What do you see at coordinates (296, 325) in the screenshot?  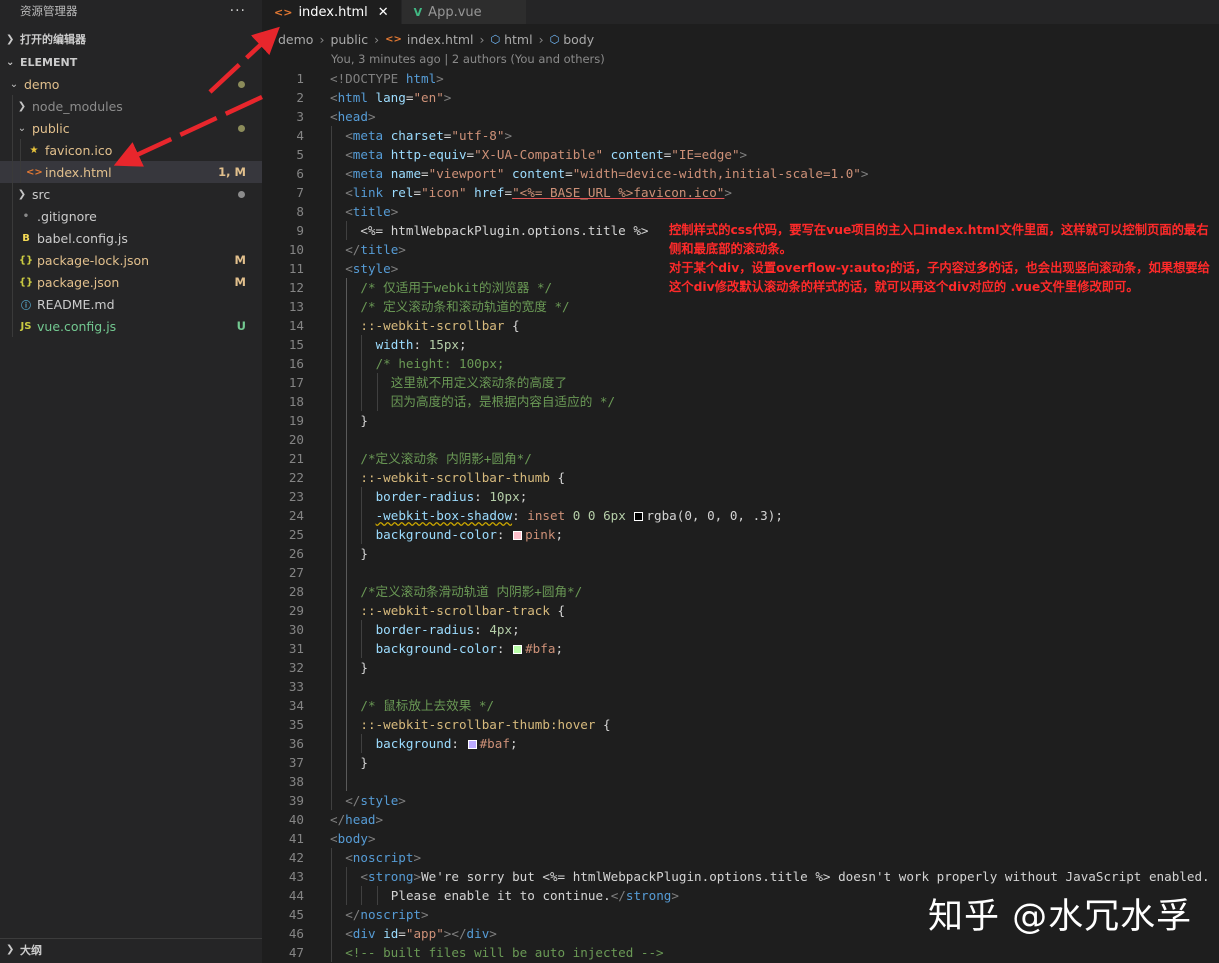 I see `line-number: 14` at bounding box center [296, 325].